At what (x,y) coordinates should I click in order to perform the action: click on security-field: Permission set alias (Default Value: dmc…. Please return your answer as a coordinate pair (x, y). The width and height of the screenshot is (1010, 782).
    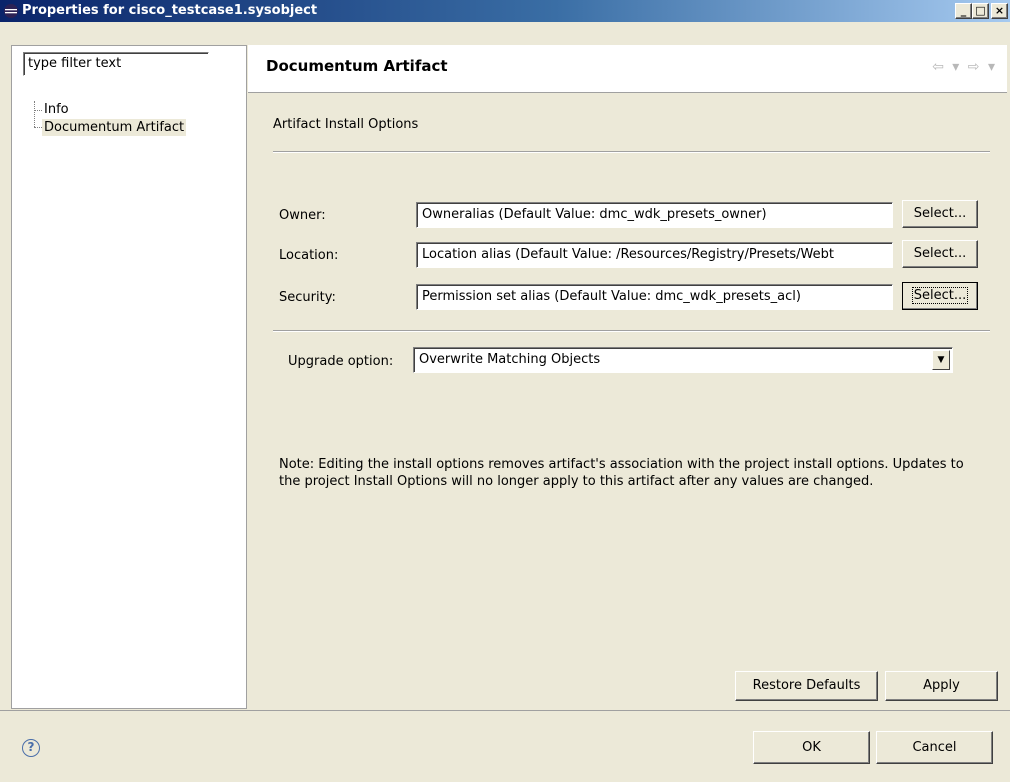
    Looking at the image, I should click on (654, 297).